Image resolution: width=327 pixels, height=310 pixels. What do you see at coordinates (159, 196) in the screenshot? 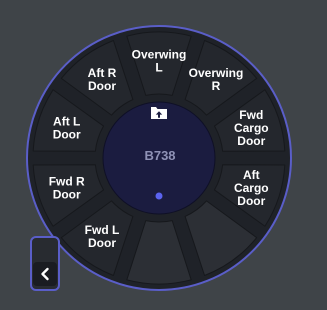
I see `dot-icon` at bounding box center [159, 196].